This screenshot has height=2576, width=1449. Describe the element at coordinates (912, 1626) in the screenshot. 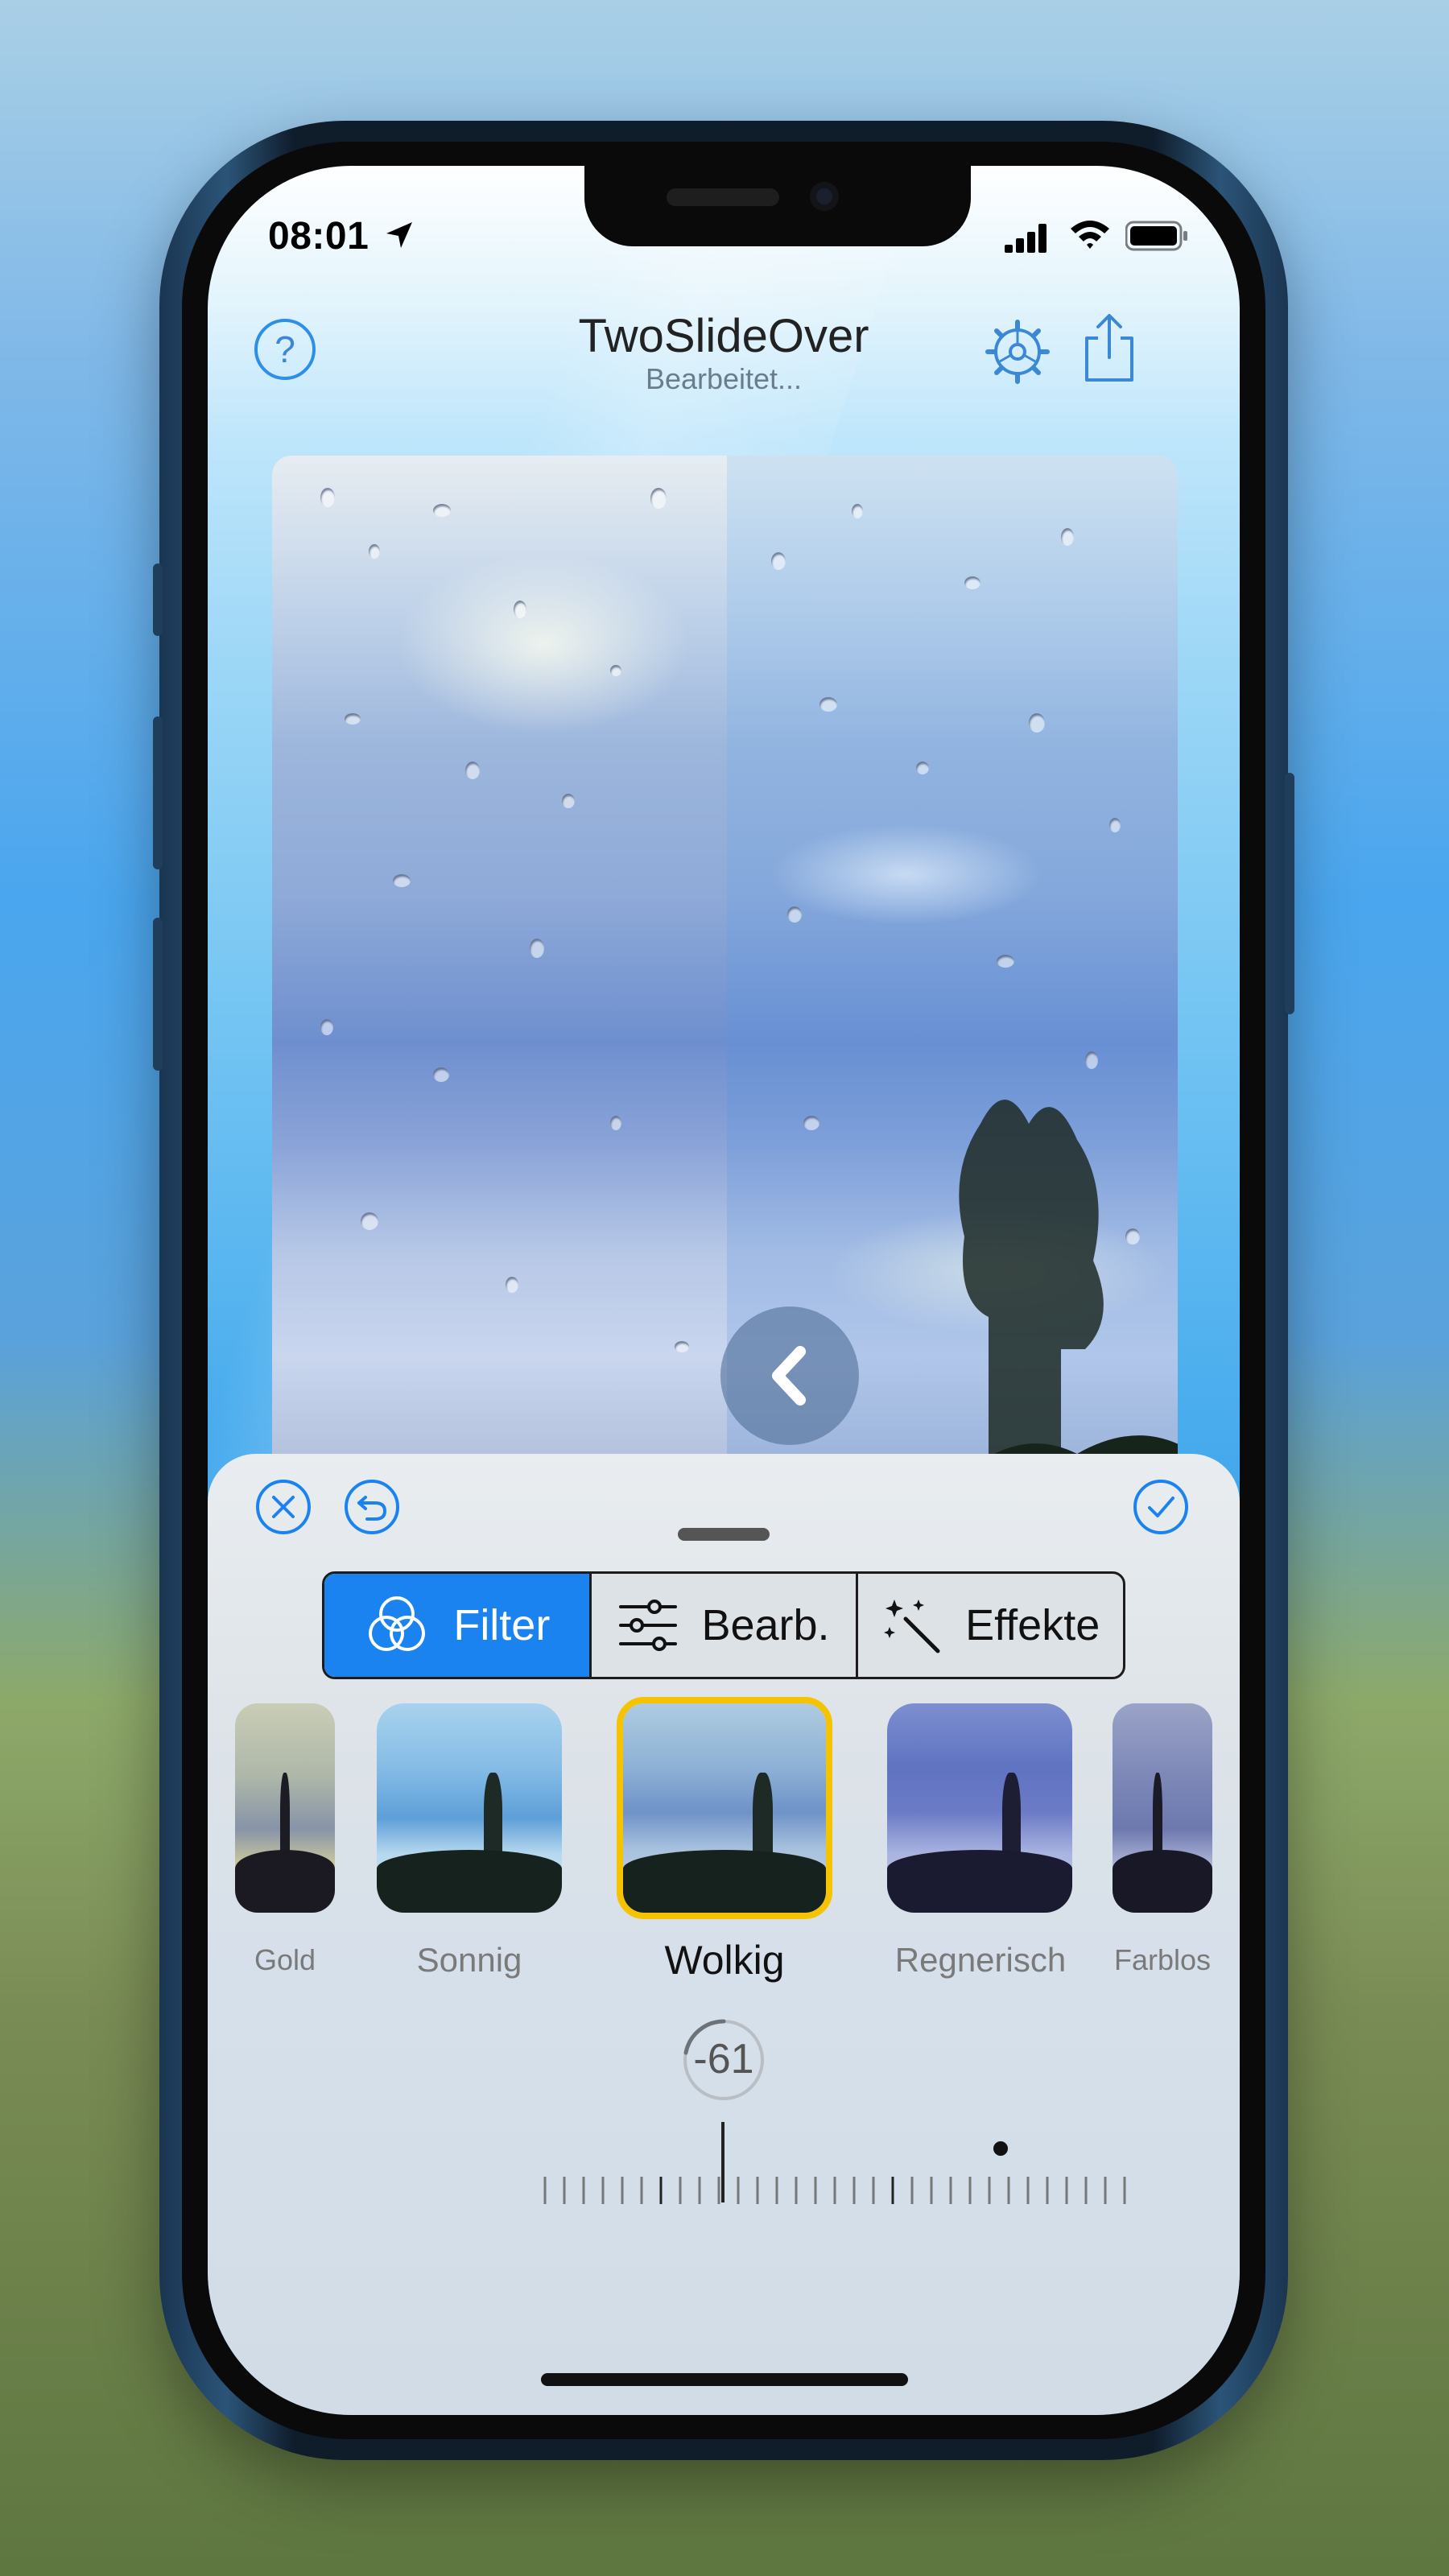

I see `magic-wand-icon` at that location.